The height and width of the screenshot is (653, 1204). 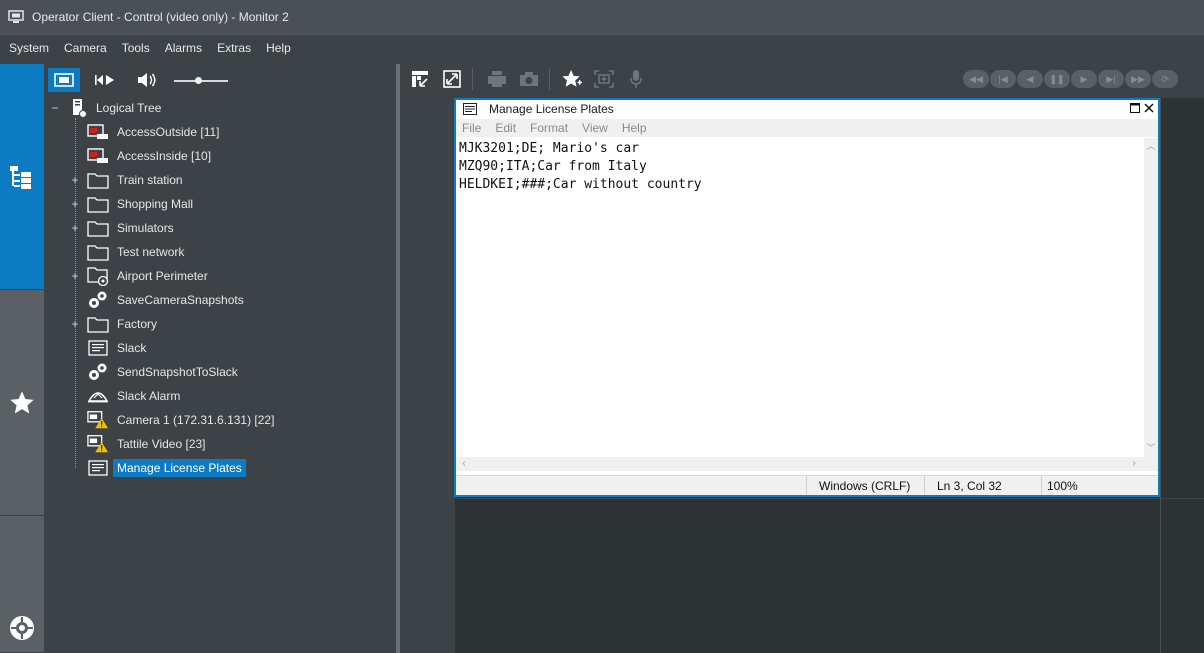 I want to click on tree-item: AccessInside [10], so click(x=220, y=156).